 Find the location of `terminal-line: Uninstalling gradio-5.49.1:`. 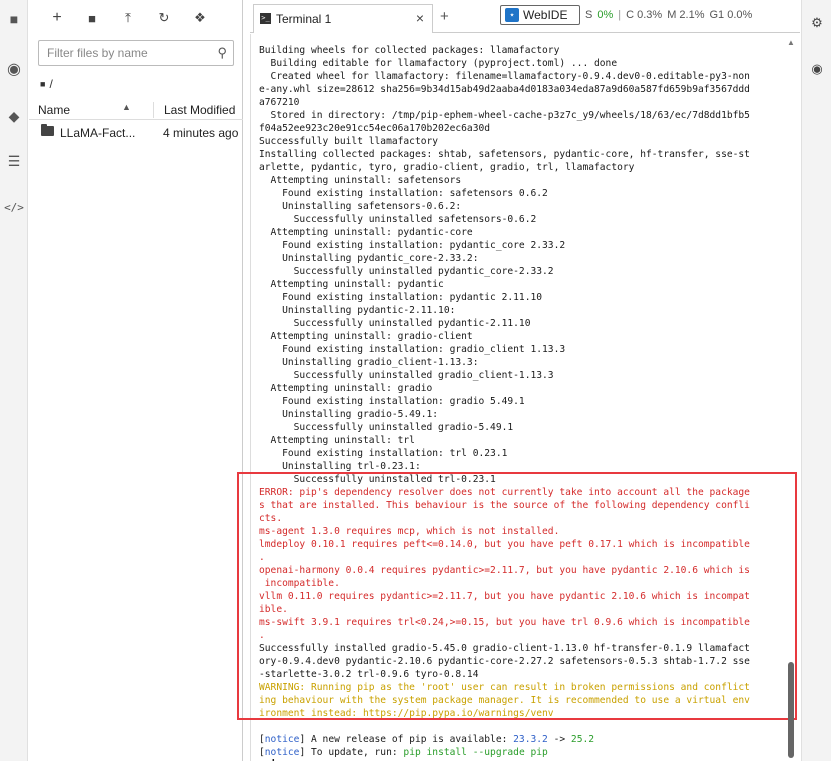

terminal-line: Uninstalling gradio-5.49.1: is located at coordinates (349, 414).